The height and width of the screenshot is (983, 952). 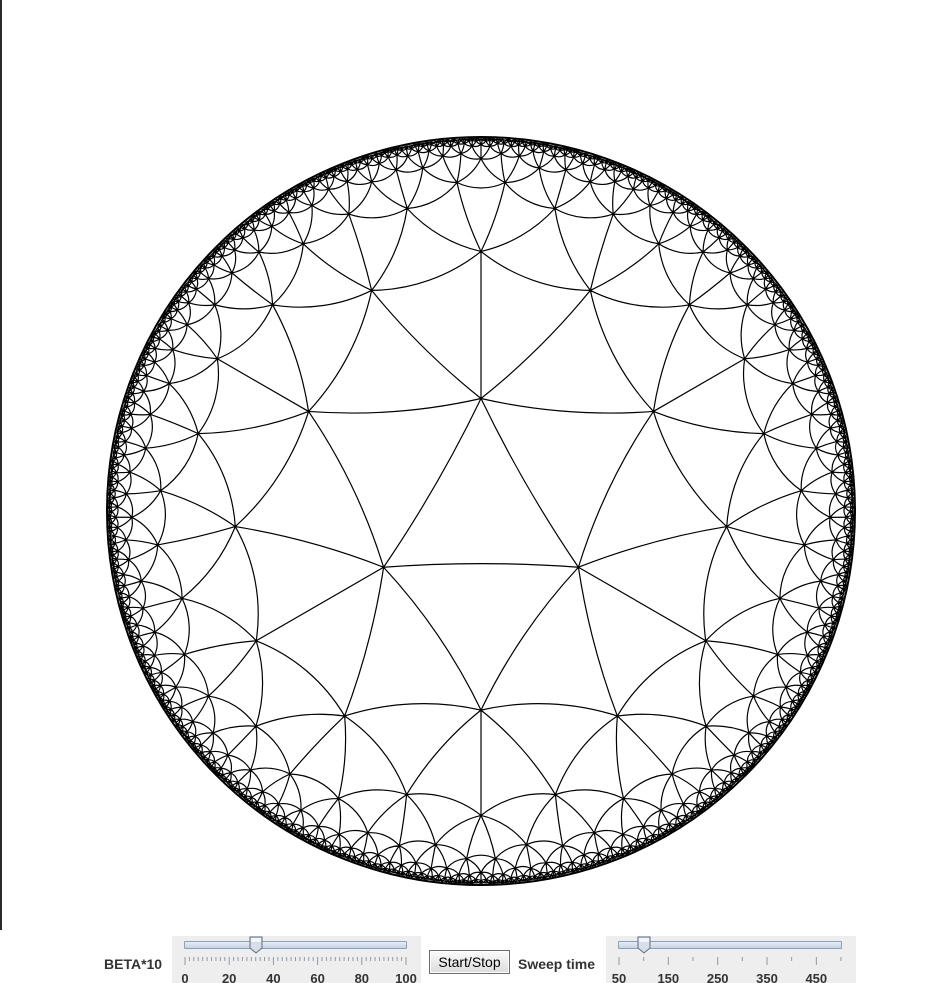 I want to click on sweep-time-slider-track, so click(x=730, y=945).